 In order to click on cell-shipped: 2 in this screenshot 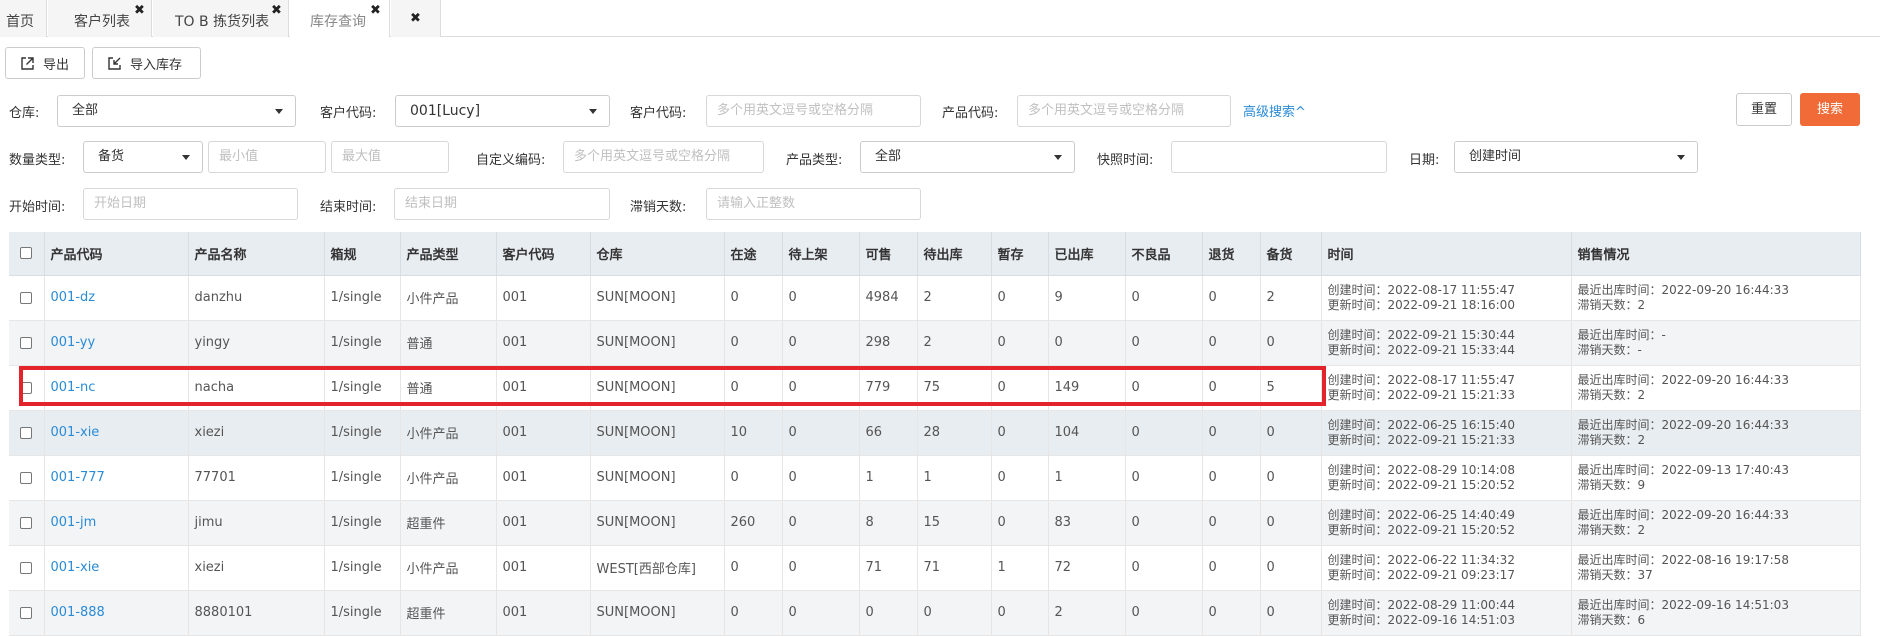, I will do `click(1087, 613)`.